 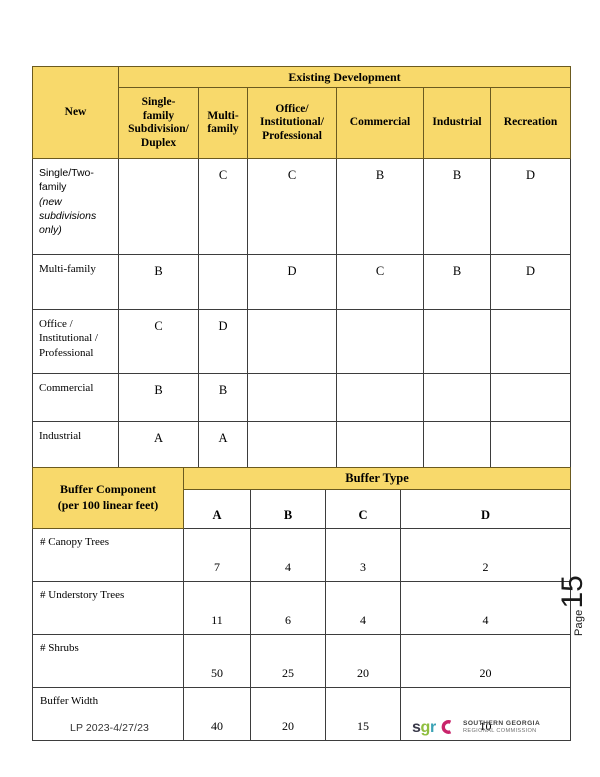 What do you see at coordinates (363, 714) in the screenshot?
I see `cell-value: 15` at bounding box center [363, 714].